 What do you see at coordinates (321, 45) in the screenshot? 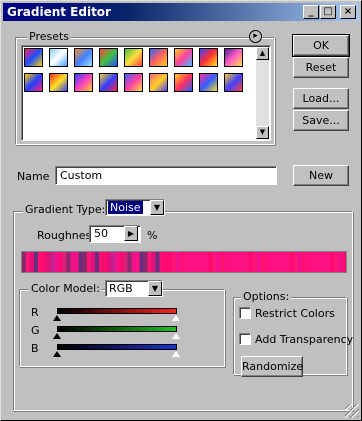
I see `ok-button: OK` at bounding box center [321, 45].